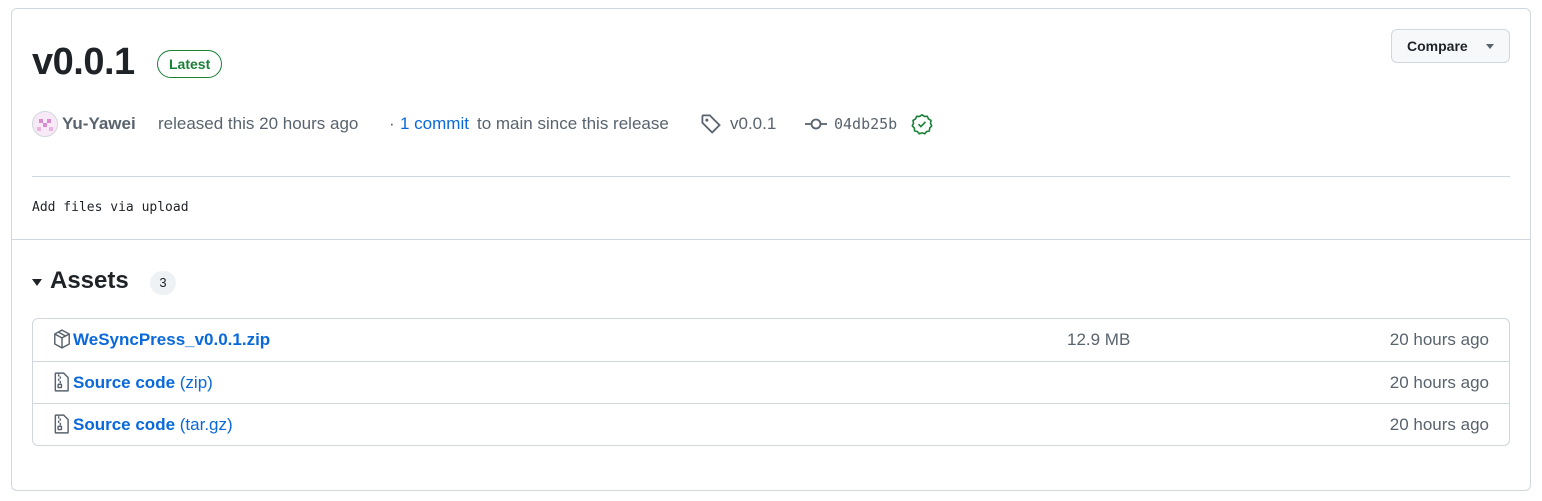 This screenshot has width=1542, height=501. I want to click on commits-link: 1 commit, so click(434, 124).